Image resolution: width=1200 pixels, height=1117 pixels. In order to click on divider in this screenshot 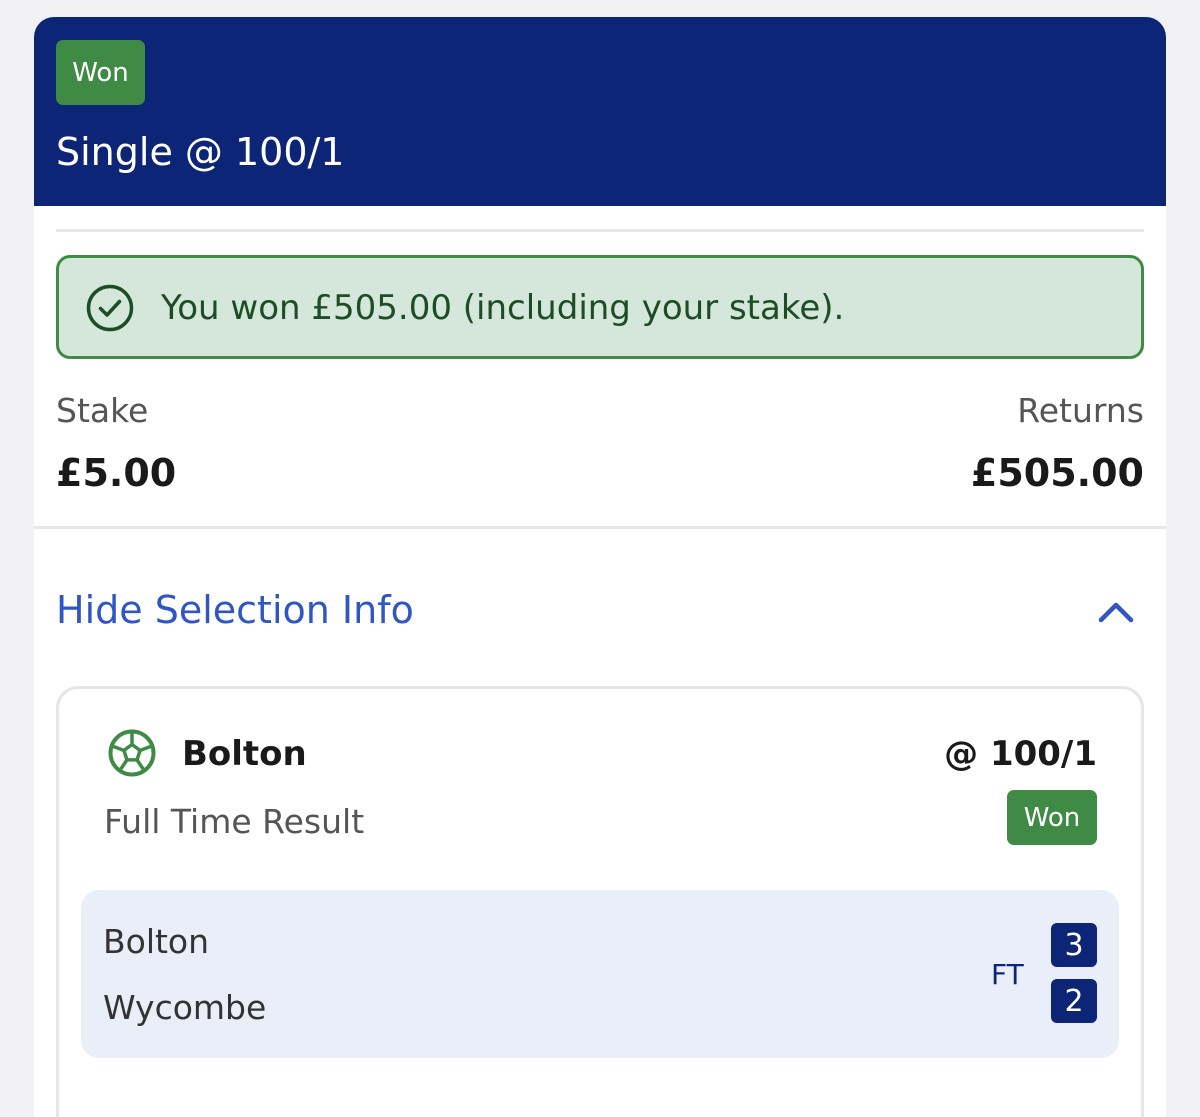, I will do `click(600, 230)`.